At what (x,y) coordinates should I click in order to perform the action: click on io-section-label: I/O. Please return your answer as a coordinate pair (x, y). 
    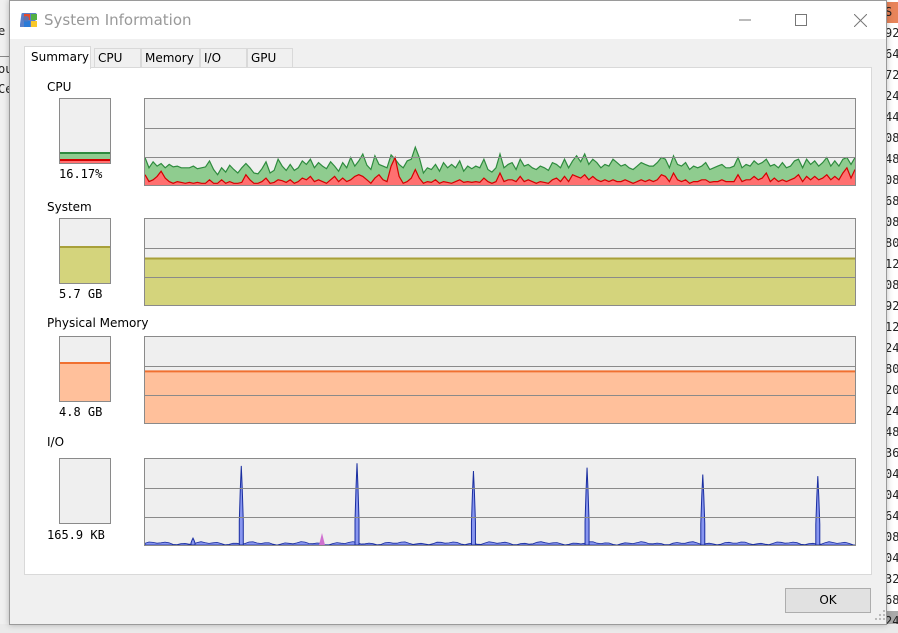
    Looking at the image, I should click on (56, 442).